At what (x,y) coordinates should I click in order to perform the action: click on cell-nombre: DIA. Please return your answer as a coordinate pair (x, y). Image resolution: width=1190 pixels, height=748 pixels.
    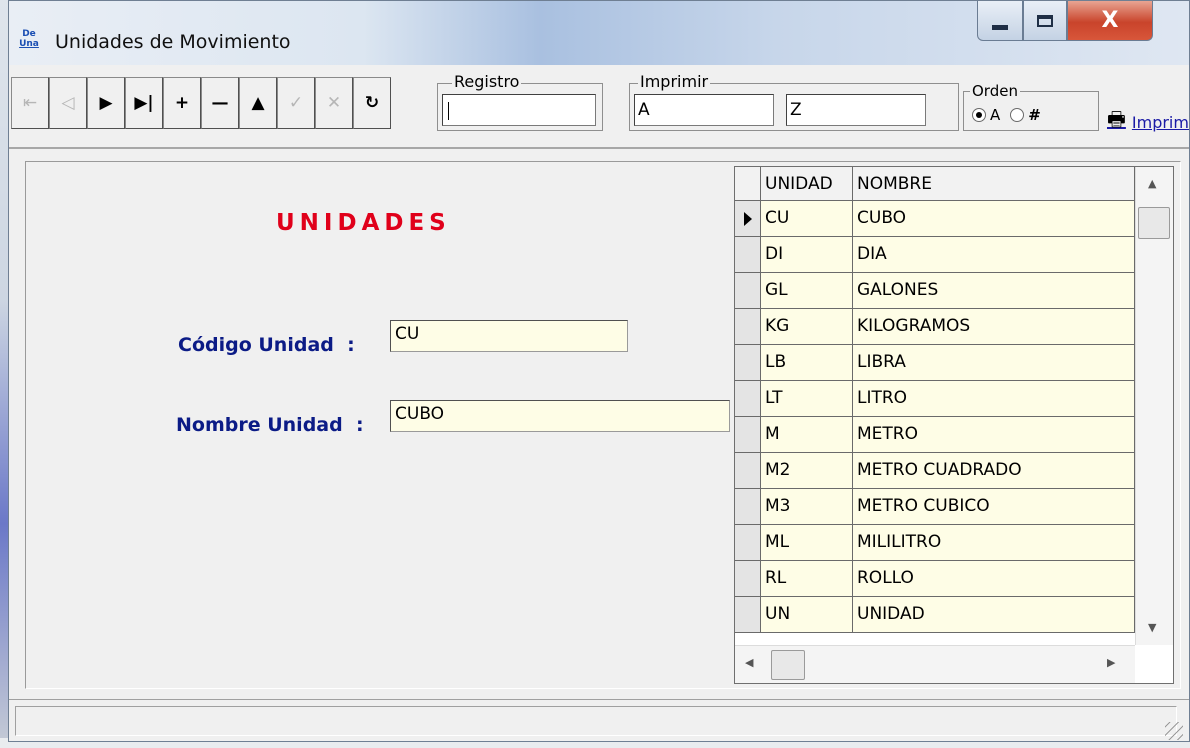
    Looking at the image, I should click on (994, 255).